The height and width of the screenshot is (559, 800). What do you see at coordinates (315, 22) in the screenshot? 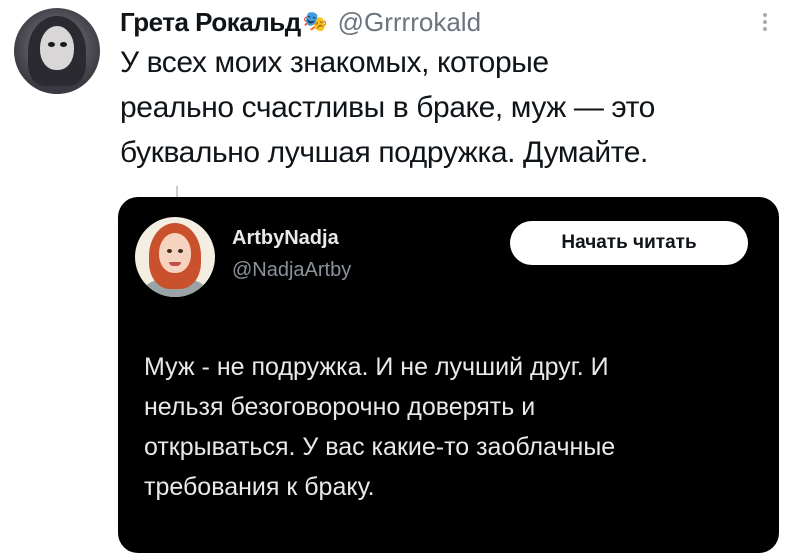
I see `performing-arts-icon: 🎭` at bounding box center [315, 22].